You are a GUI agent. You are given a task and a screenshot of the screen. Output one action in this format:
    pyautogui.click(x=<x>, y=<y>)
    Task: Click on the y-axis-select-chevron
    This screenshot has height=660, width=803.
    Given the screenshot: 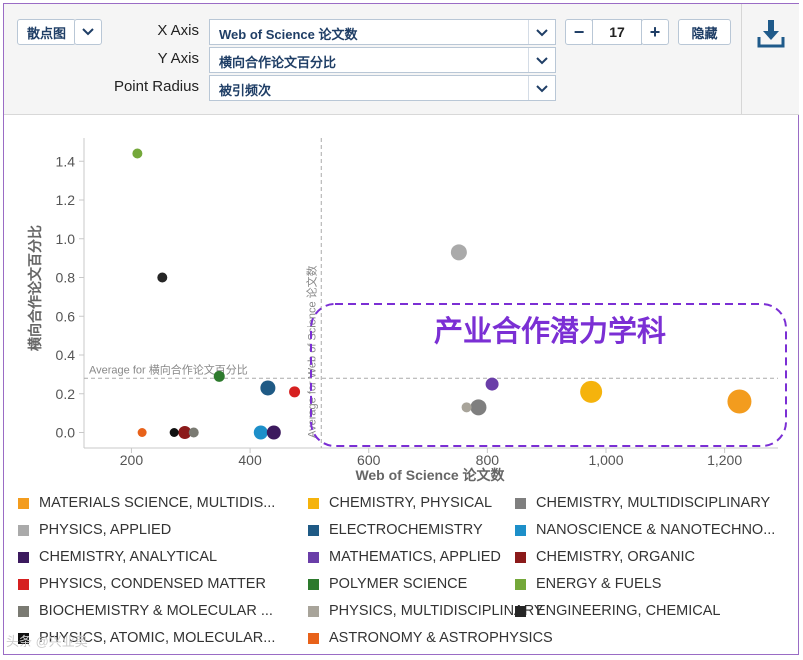 What is the action you would take?
    pyautogui.click(x=541, y=60)
    